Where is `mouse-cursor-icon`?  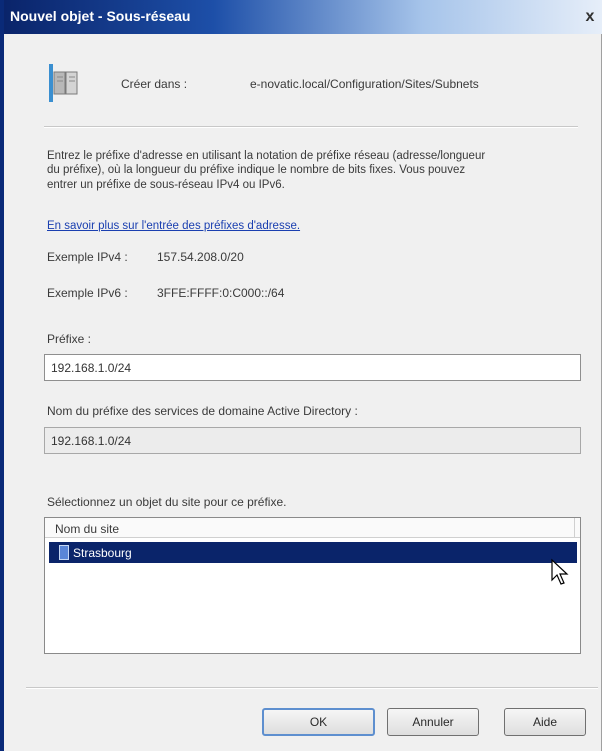
mouse-cursor-icon is located at coordinates (560, 571).